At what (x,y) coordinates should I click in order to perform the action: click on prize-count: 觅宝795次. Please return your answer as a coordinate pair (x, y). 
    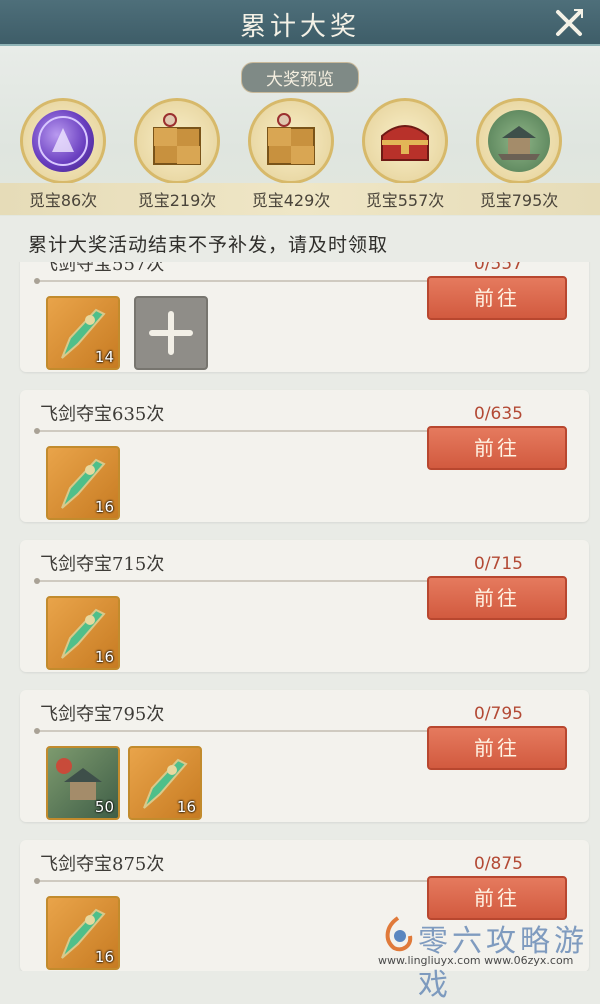
    Looking at the image, I should click on (519, 200).